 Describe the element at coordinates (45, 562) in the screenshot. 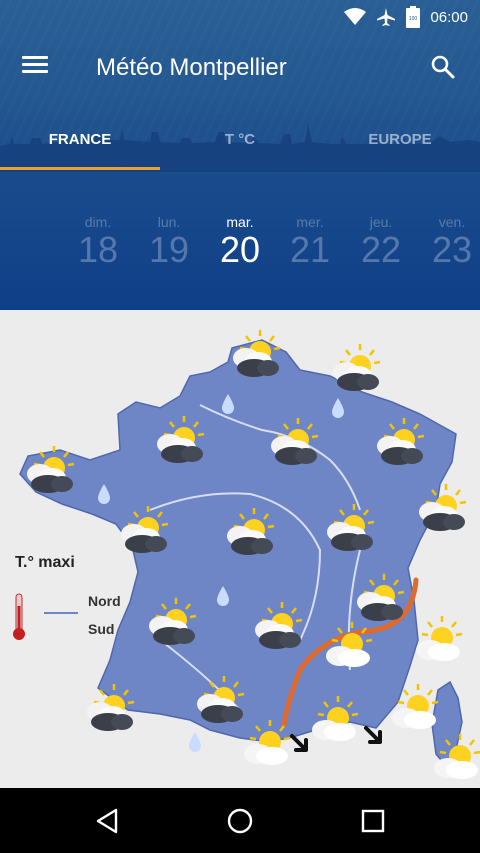

I see `legend-title: T.° maxi` at that location.